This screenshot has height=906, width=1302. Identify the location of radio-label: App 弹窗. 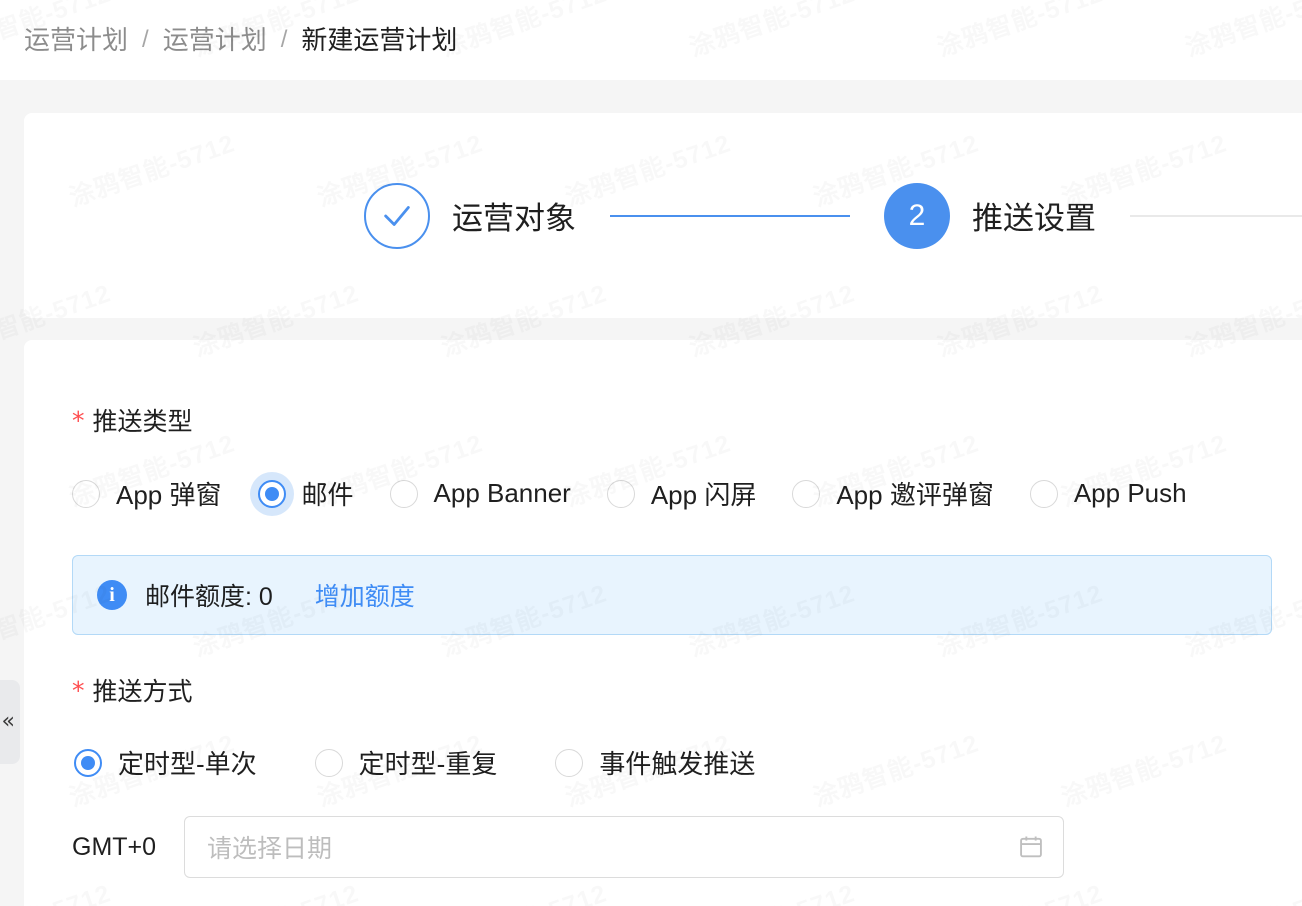
(169, 495).